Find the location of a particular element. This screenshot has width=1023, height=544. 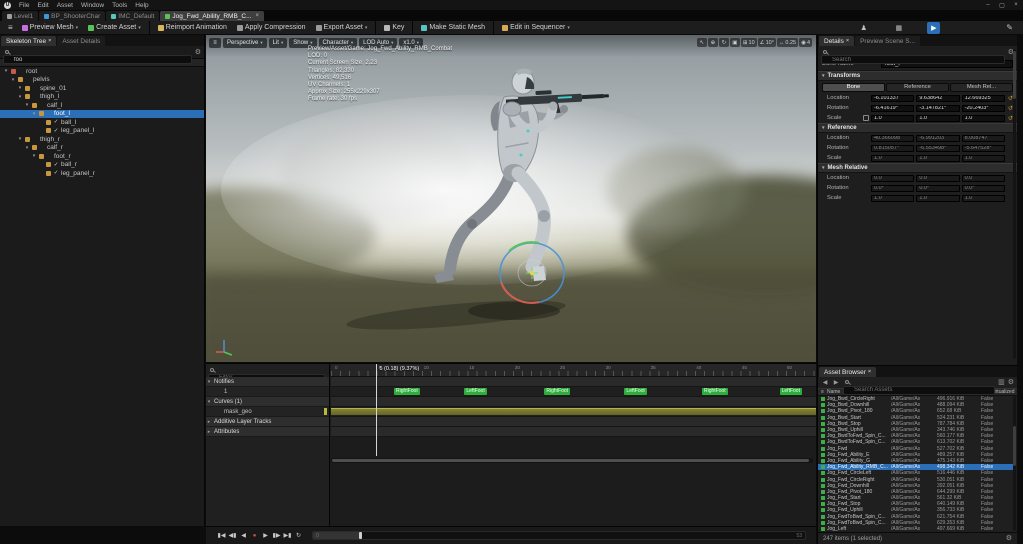

transform-y-field: 1.0 is located at coordinates (938, 118).